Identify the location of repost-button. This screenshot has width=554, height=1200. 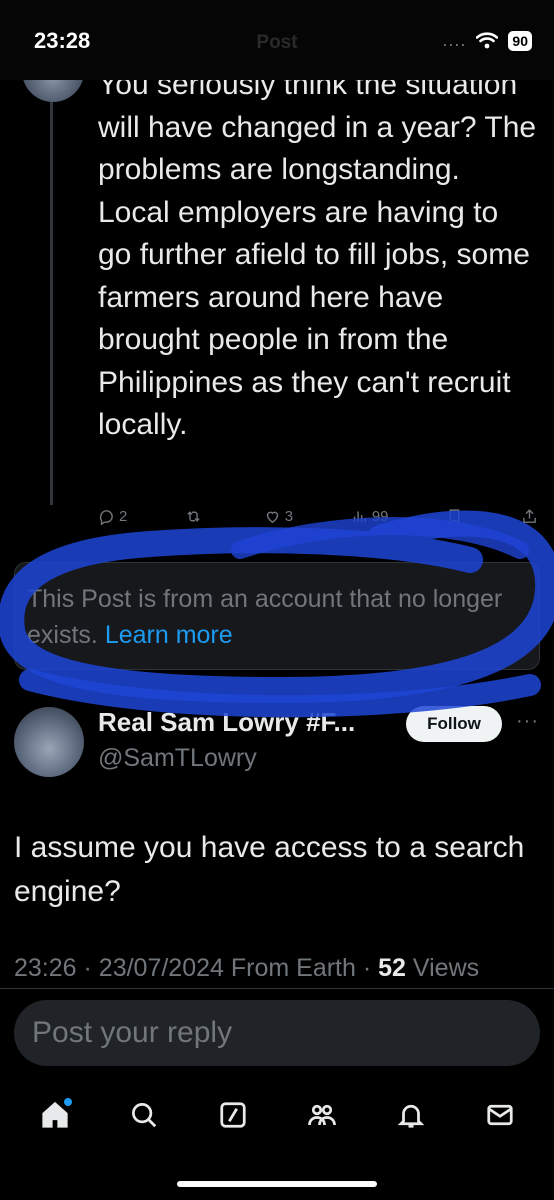
(195, 516).